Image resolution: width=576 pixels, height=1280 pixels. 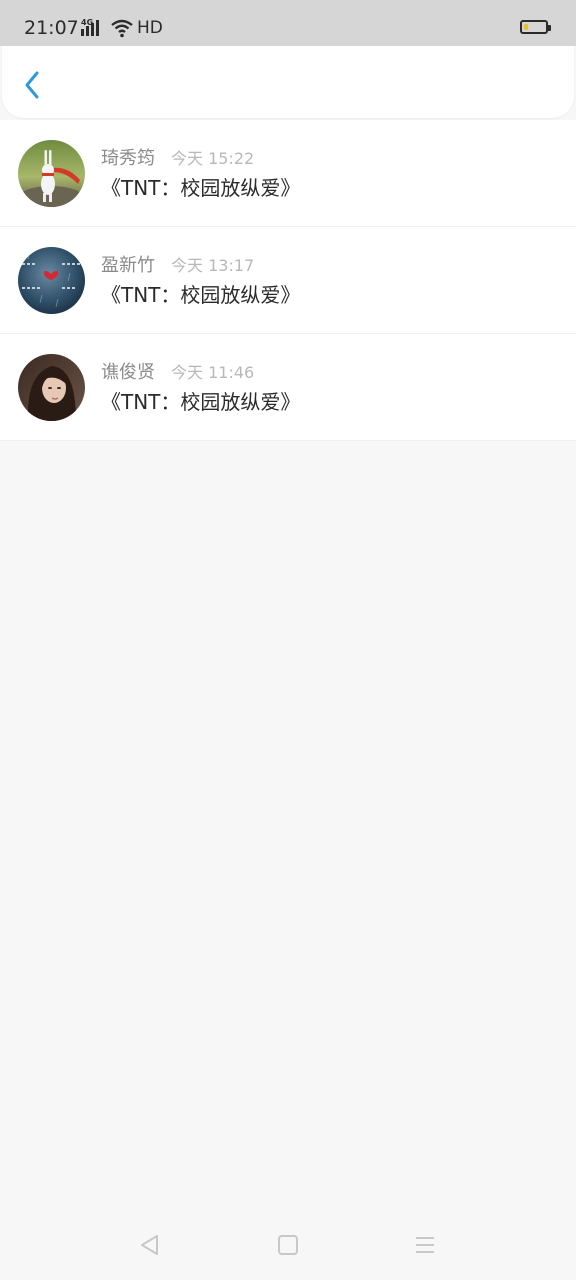 I want to click on menu-lines-icon, so click(x=425, y=1245).